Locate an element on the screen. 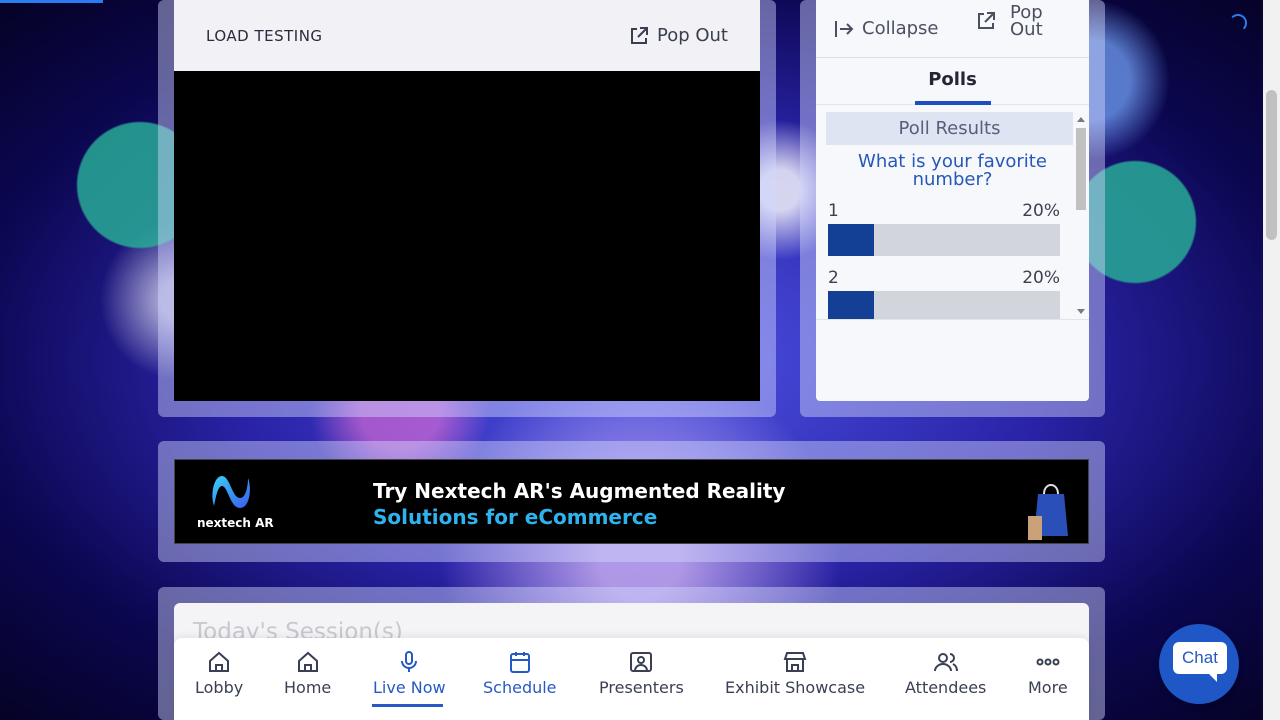 The height and width of the screenshot is (720, 1280). presenter-icon is located at coordinates (641, 662).